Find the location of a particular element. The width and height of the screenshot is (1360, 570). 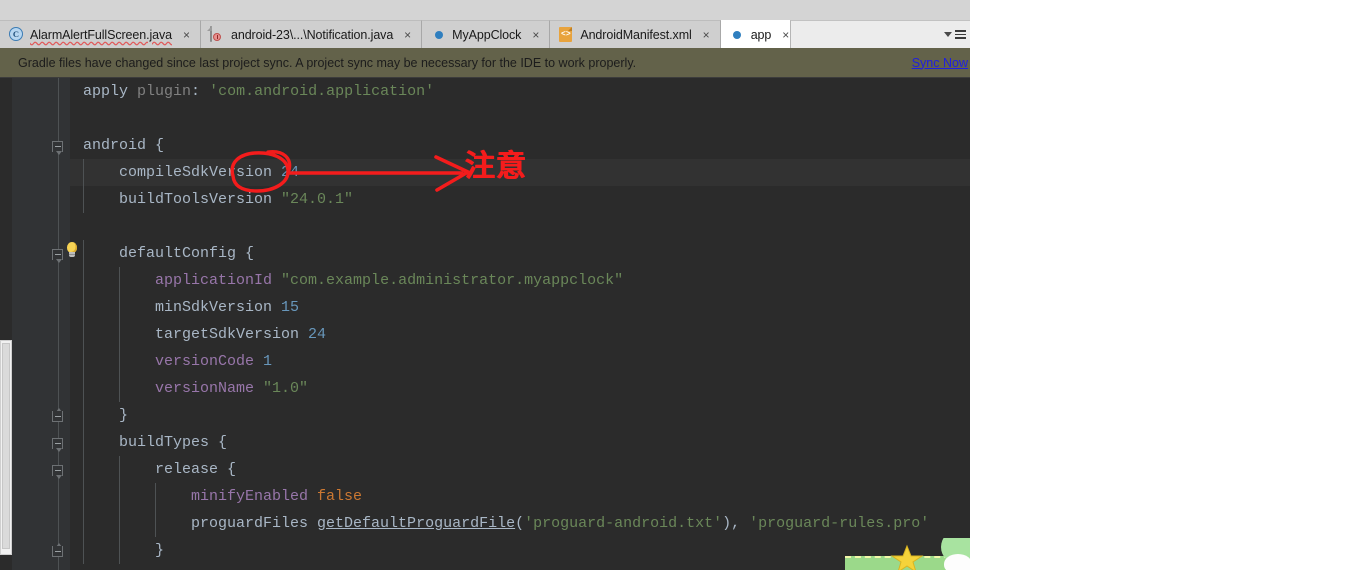

code-token: : is located at coordinates (200, 91).